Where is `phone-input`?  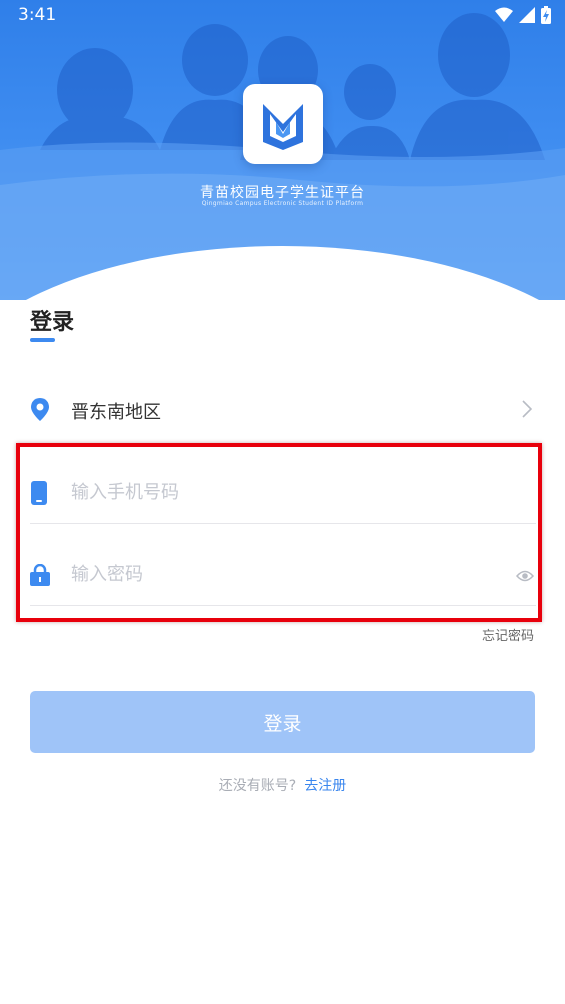 phone-input is located at coordinates (281, 492).